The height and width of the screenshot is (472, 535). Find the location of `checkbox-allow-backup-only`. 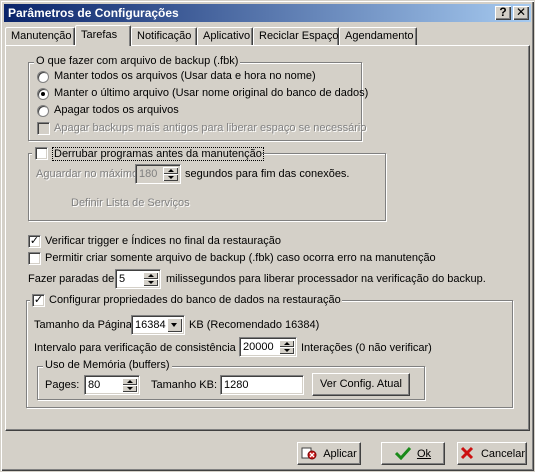

checkbox-allow-backup-only is located at coordinates (34, 258).